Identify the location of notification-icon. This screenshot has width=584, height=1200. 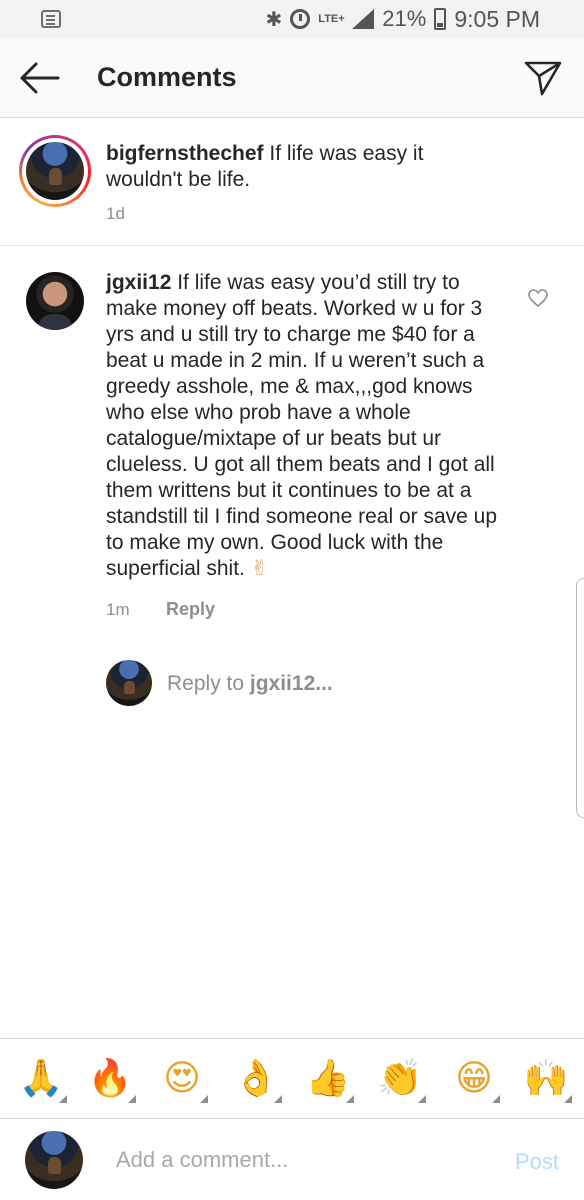
(51, 19).